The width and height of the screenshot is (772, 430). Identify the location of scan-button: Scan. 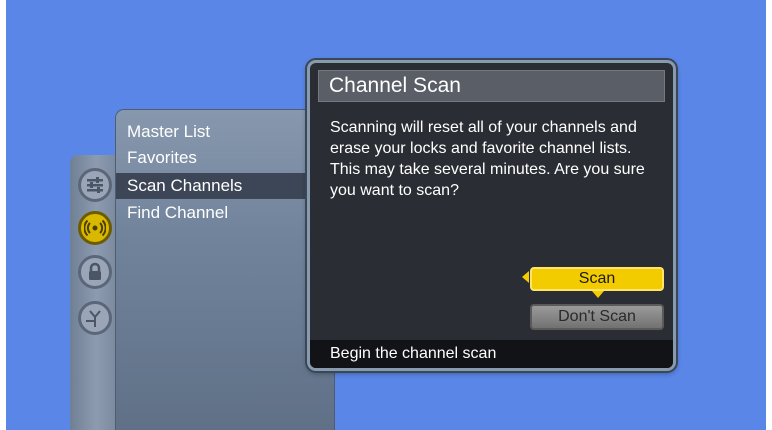
(597, 279).